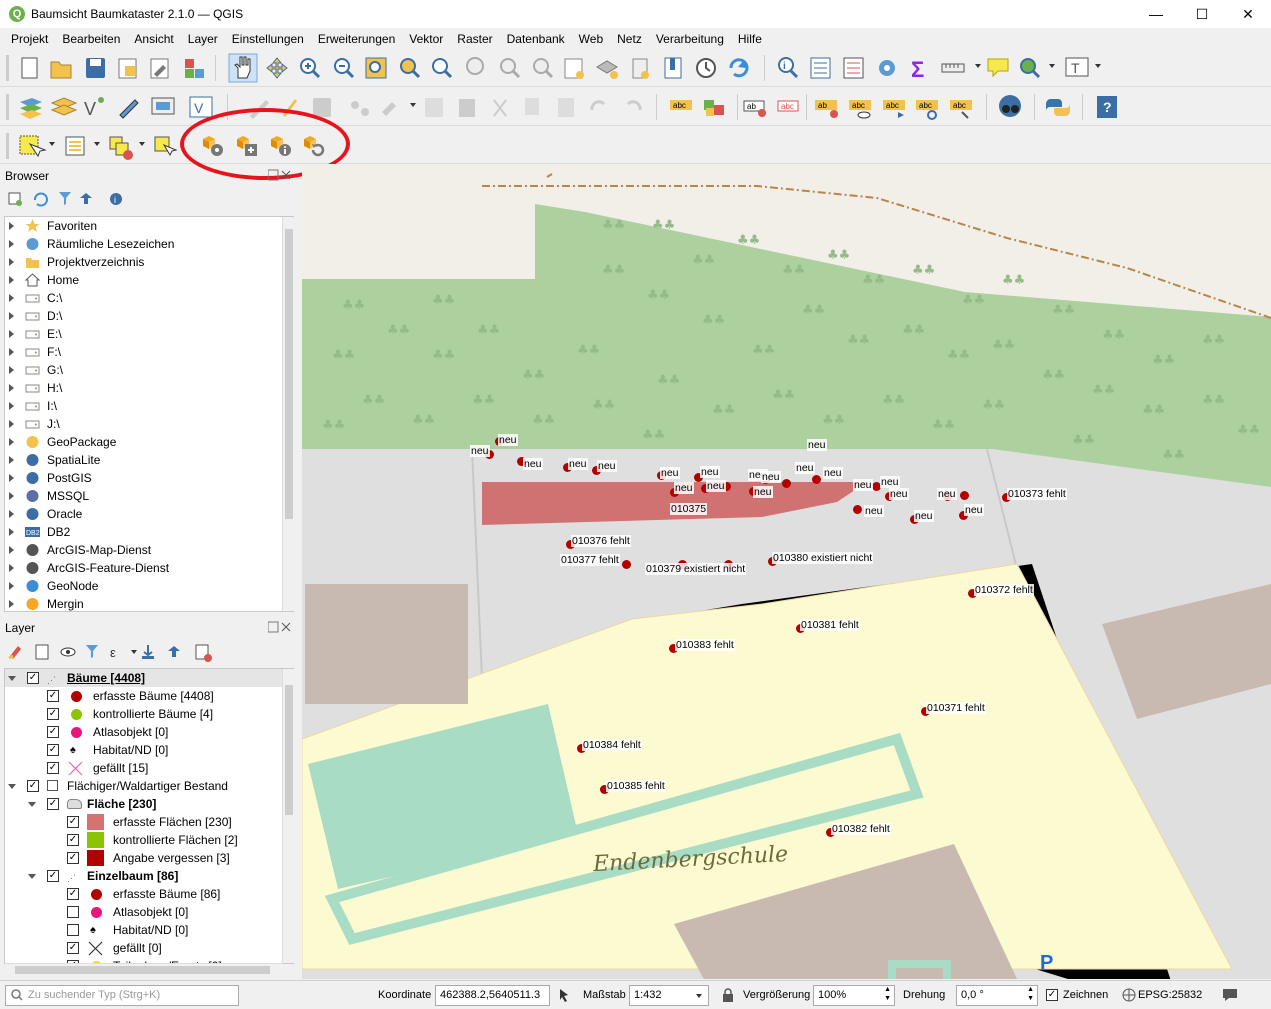 The width and height of the screenshot is (1271, 1009). I want to click on browser-item: H:\, so click(149, 388).